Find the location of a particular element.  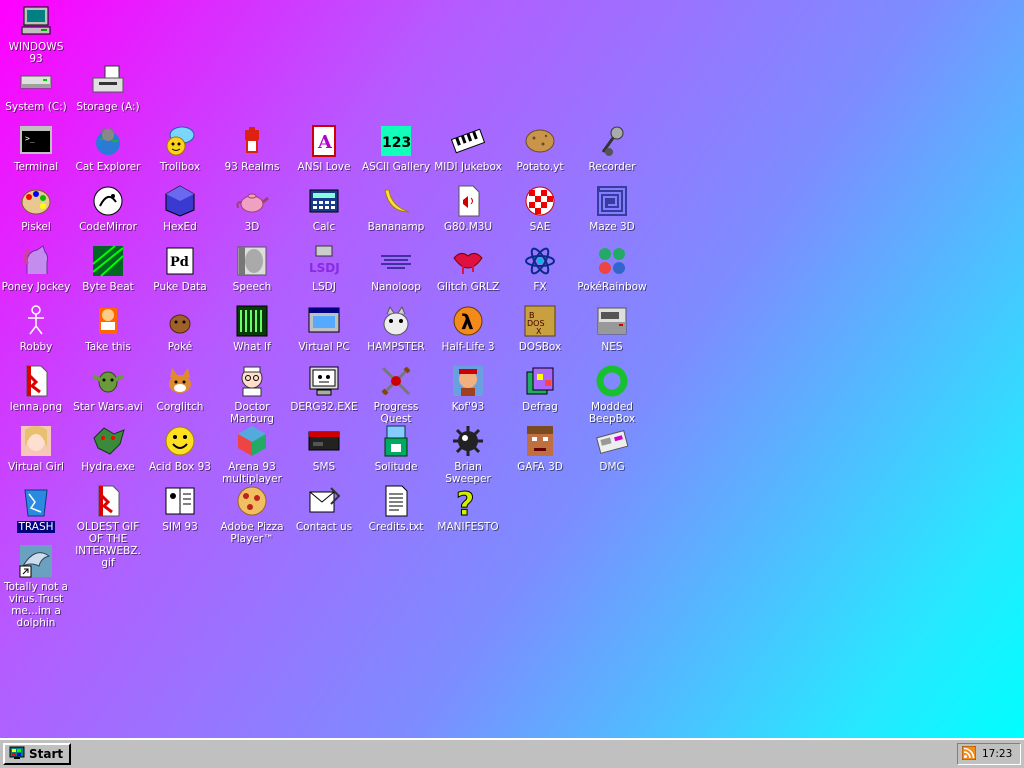

atom-icon is located at coordinates (540, 261).